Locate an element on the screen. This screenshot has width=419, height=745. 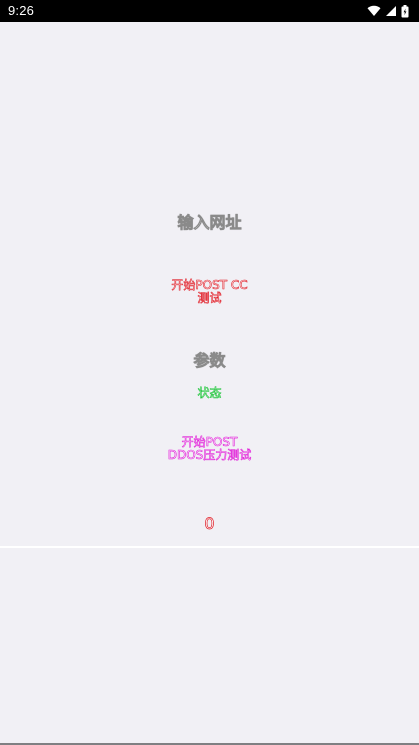
status-label: 状态 is located at coordinates (209, 393).